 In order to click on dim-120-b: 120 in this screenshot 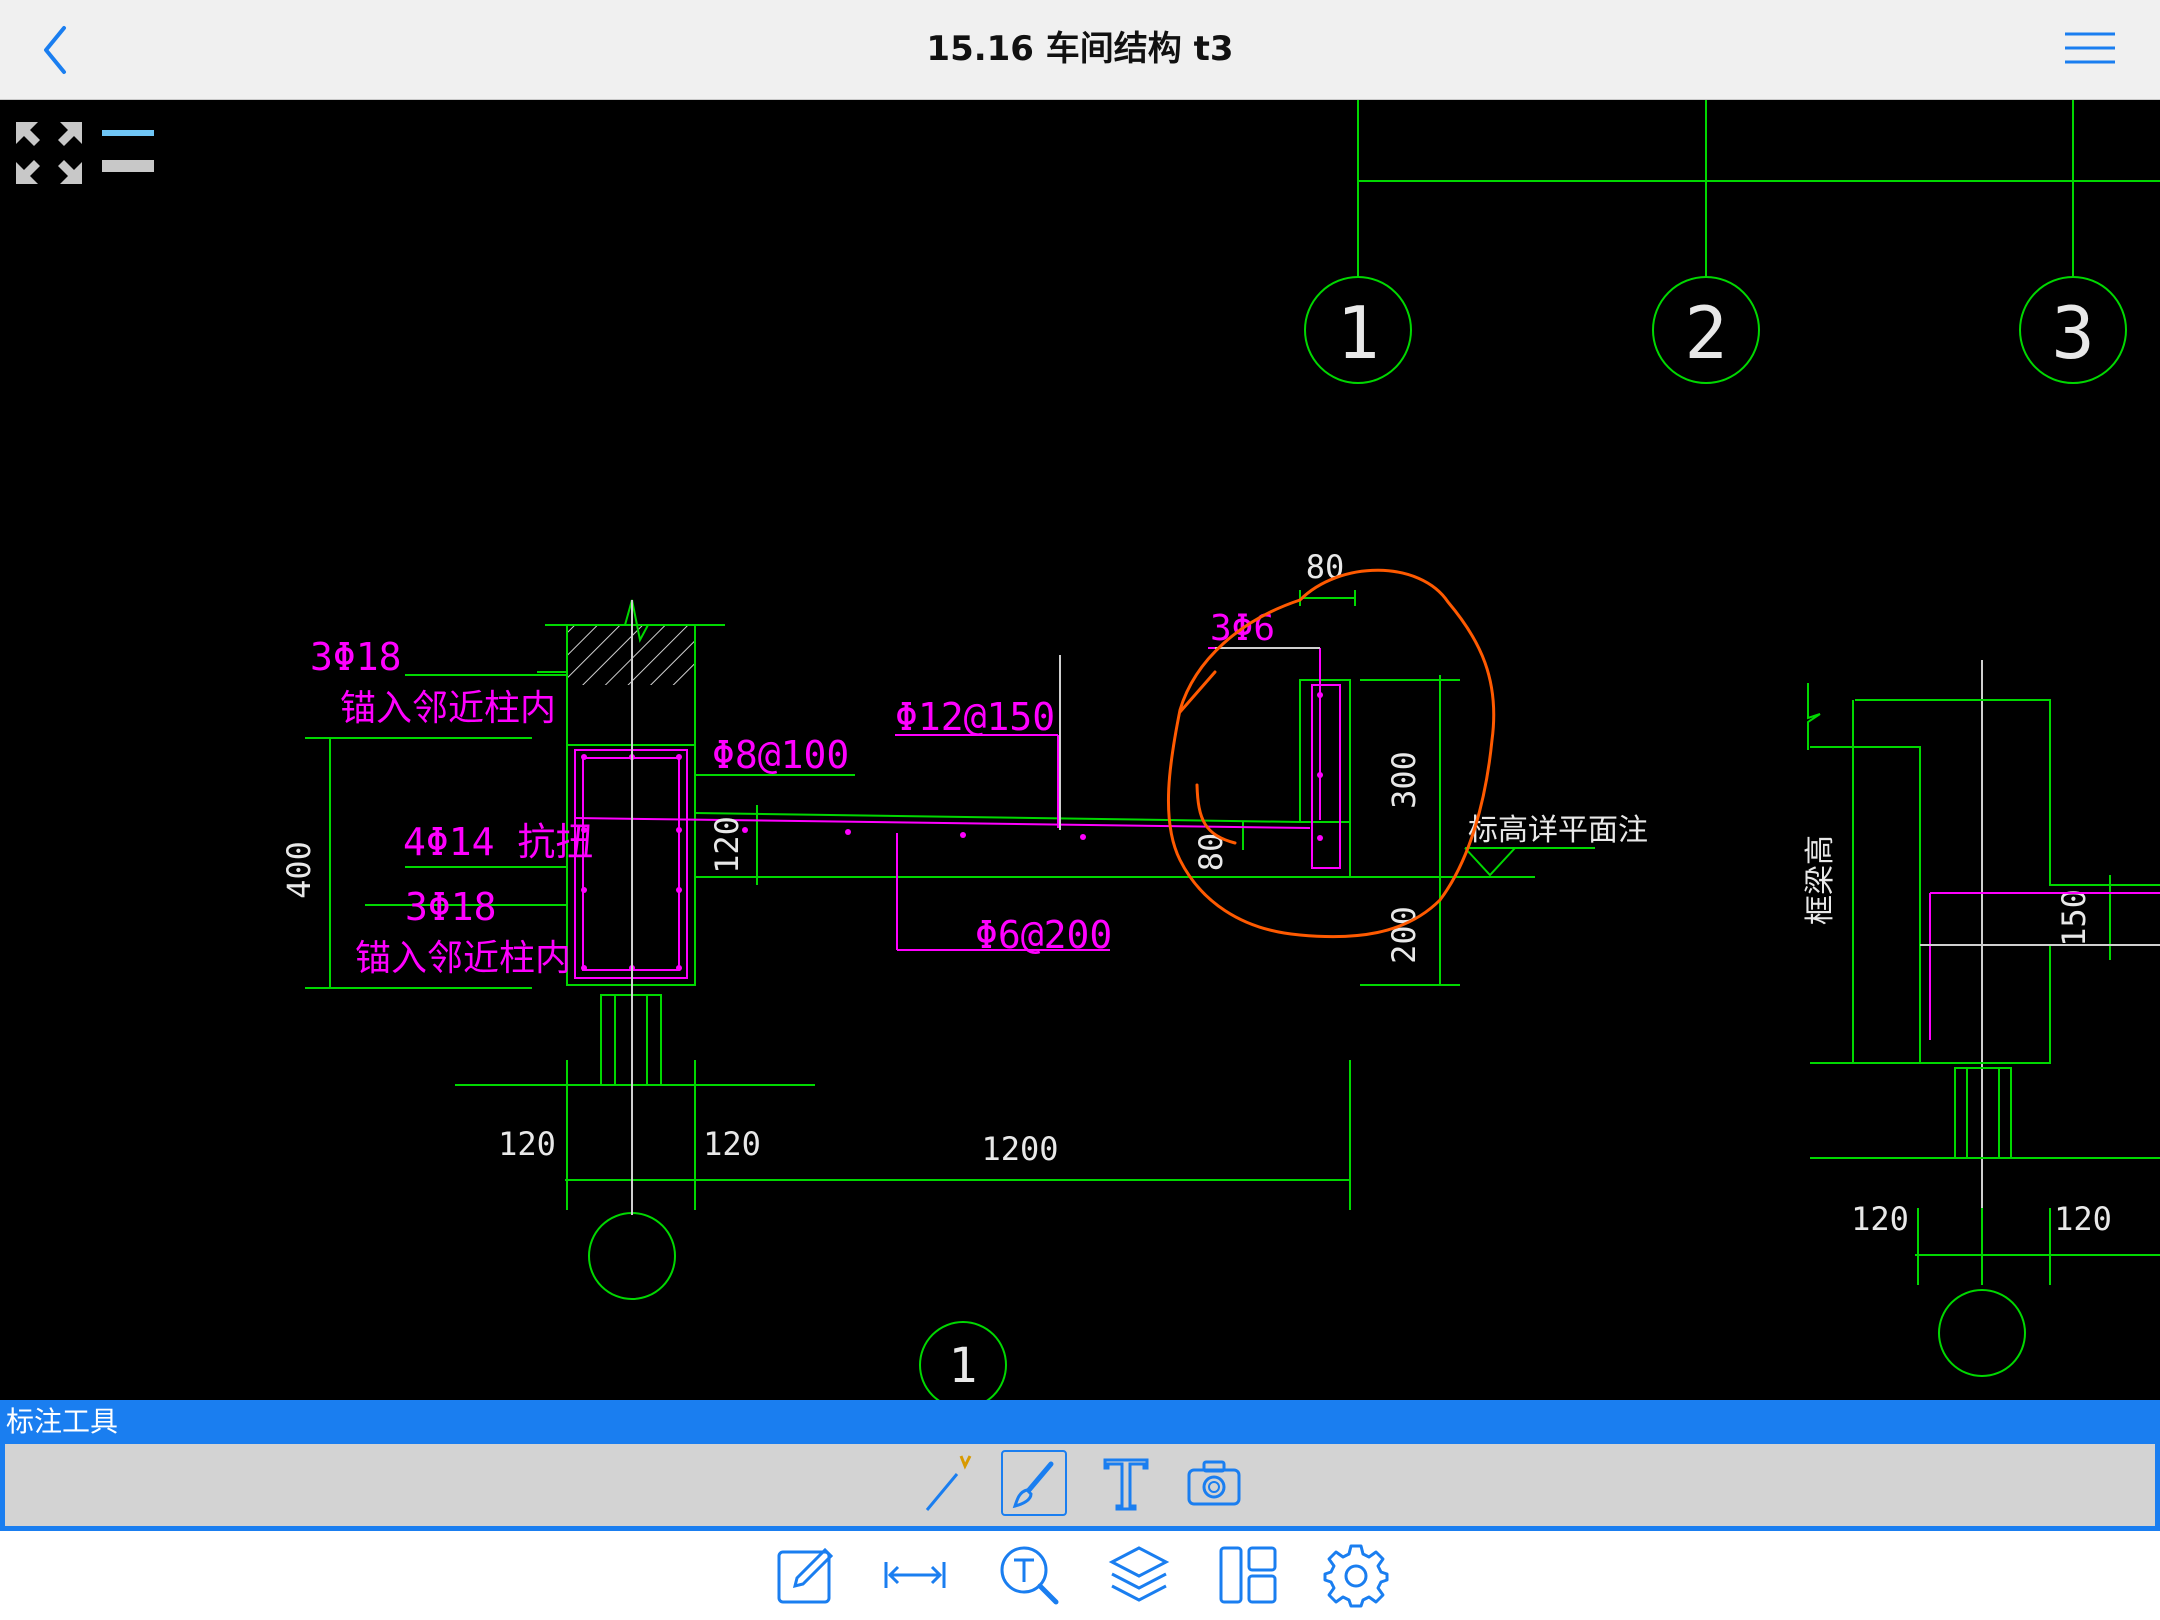, I will do `click(732, 1144)`.